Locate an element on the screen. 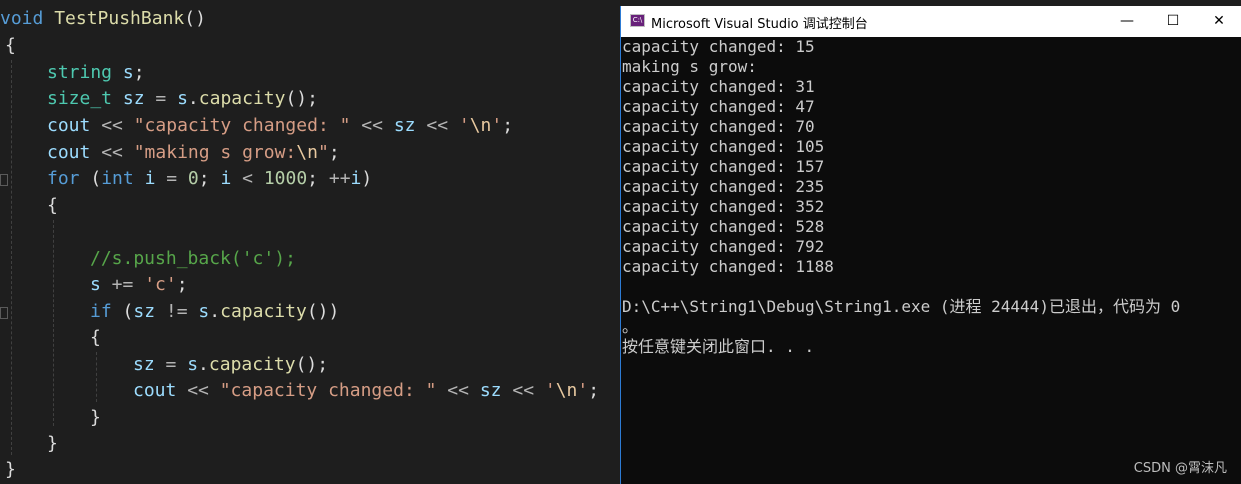 This screenshot has height=484, width=1241. console-line: capacity changed: 15 is located at coordinates (718, 46).